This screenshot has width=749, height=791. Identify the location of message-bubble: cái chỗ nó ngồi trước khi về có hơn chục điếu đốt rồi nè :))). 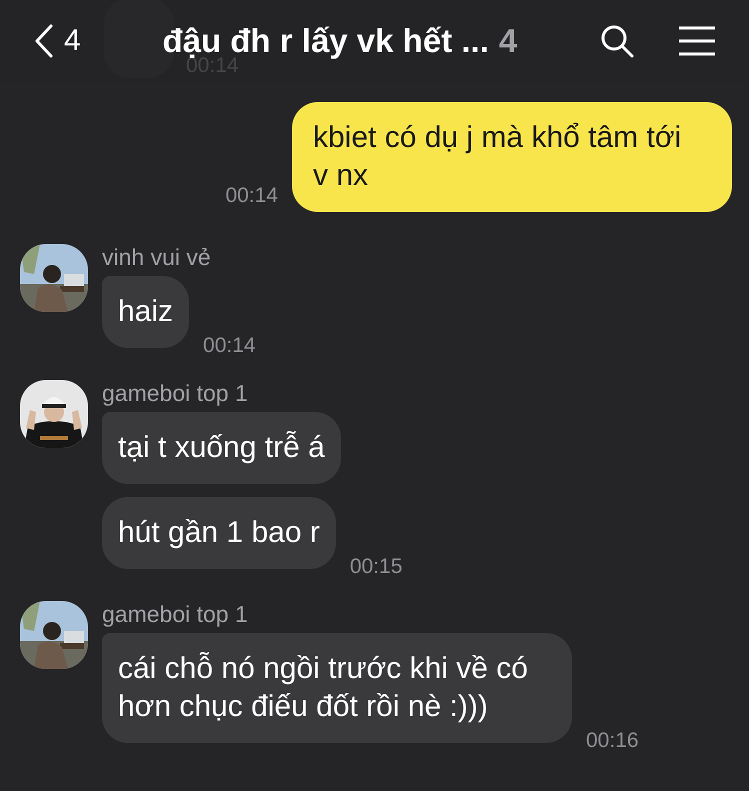
(337, 688).